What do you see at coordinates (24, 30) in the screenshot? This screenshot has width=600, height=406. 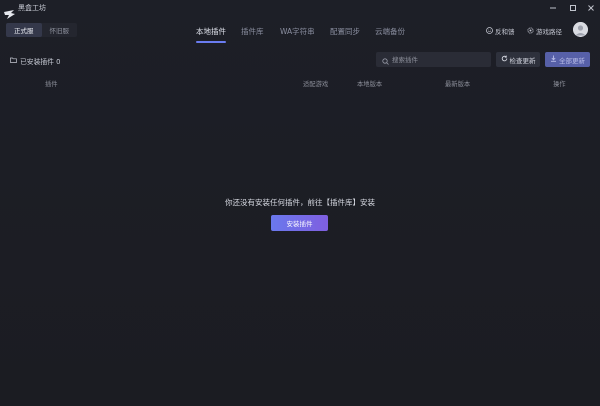 I see `version-option-retail: 正式服` at bounding box center [24, 30].